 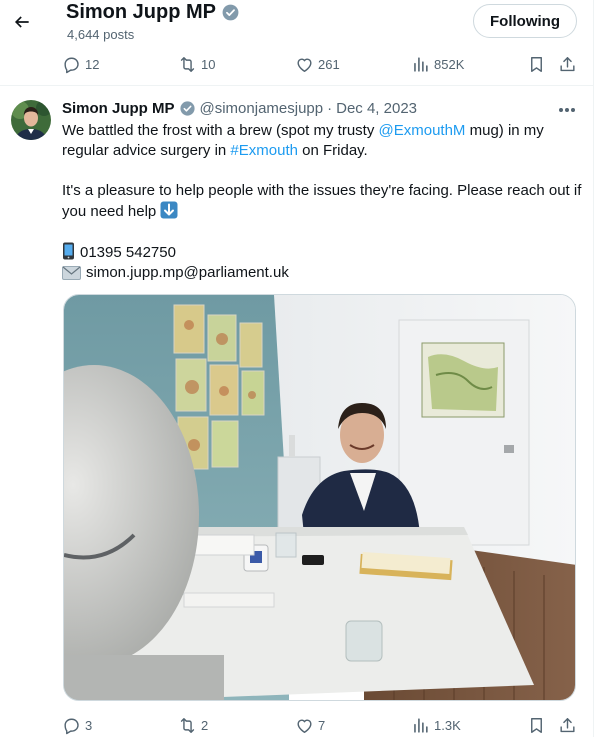 What do you see at coordinates (141, 12) in the screenshot?
I see `header-name: Simon Jupp MP` at bounding box center [141, 12].